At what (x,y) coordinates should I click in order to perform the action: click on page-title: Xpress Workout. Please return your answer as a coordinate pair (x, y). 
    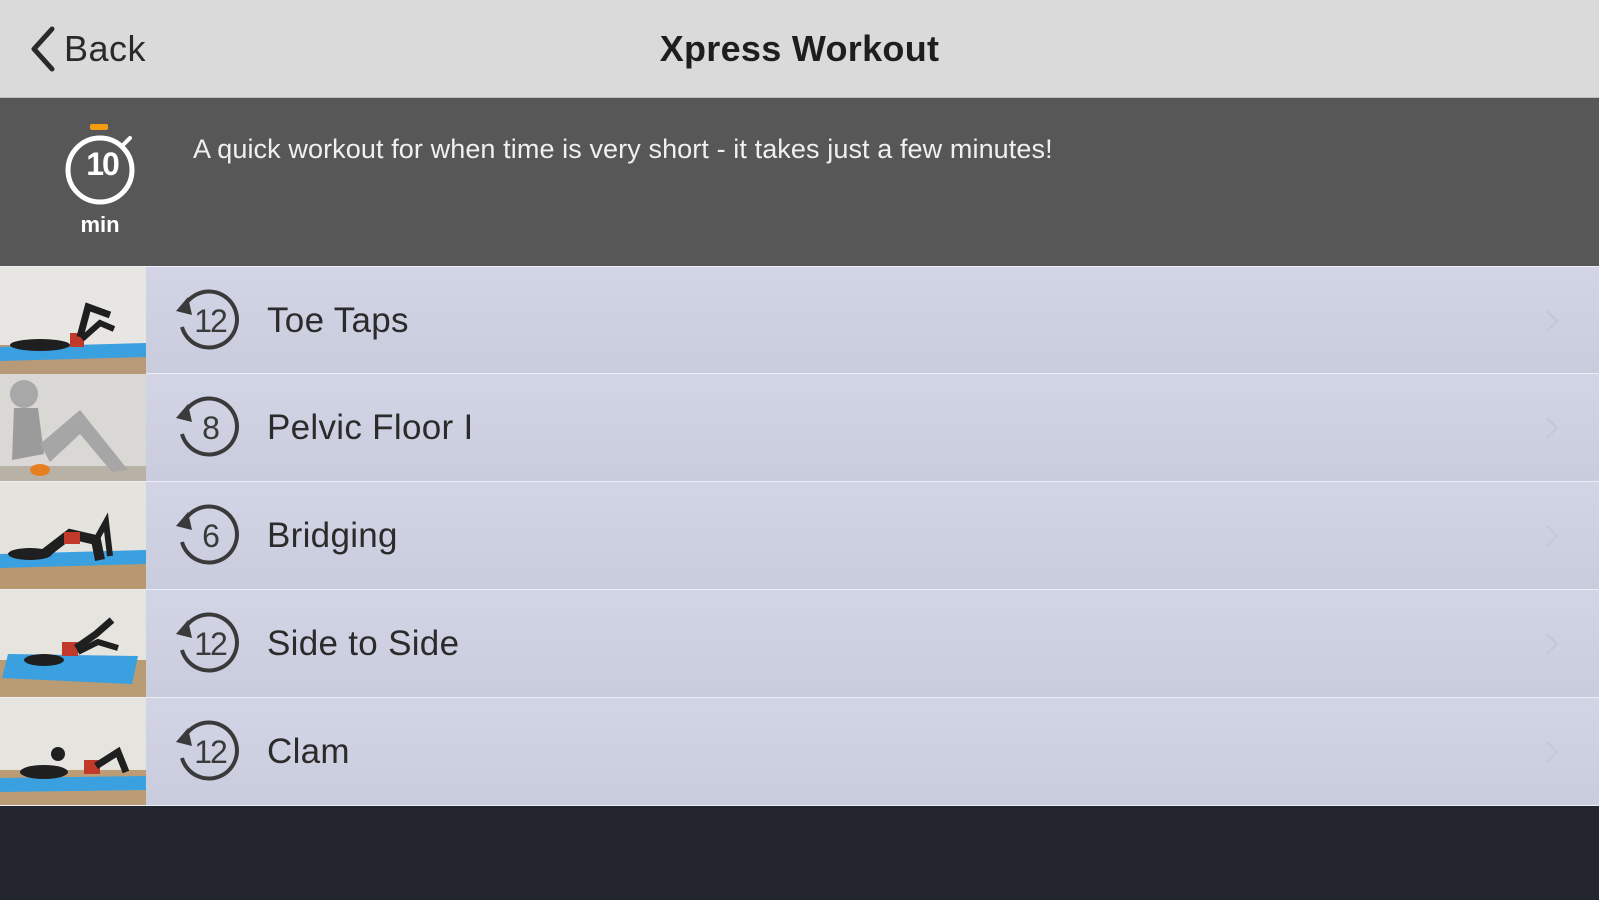
    Looking at the image, I should click on (799, 48).